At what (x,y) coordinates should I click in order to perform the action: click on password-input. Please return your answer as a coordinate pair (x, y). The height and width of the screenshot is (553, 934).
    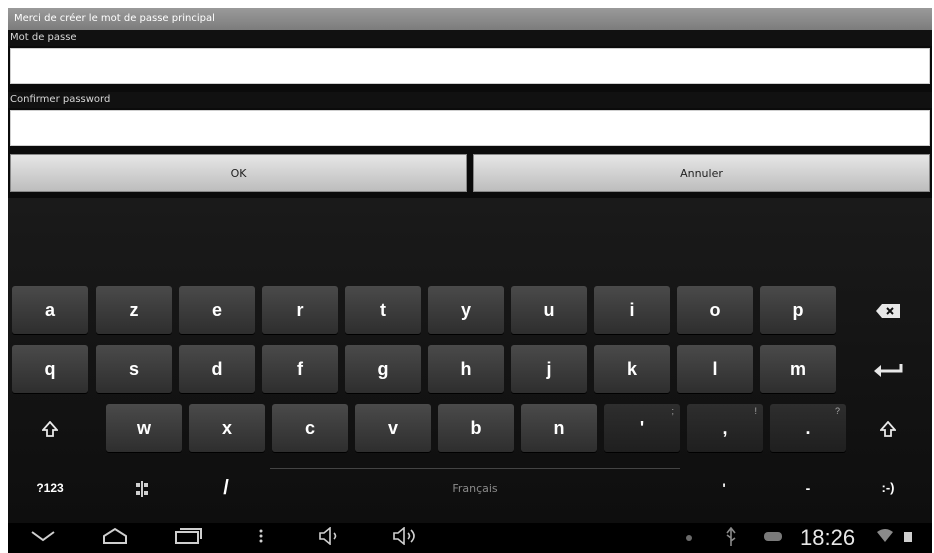
    Looking at the image, I should click on (470, 66).